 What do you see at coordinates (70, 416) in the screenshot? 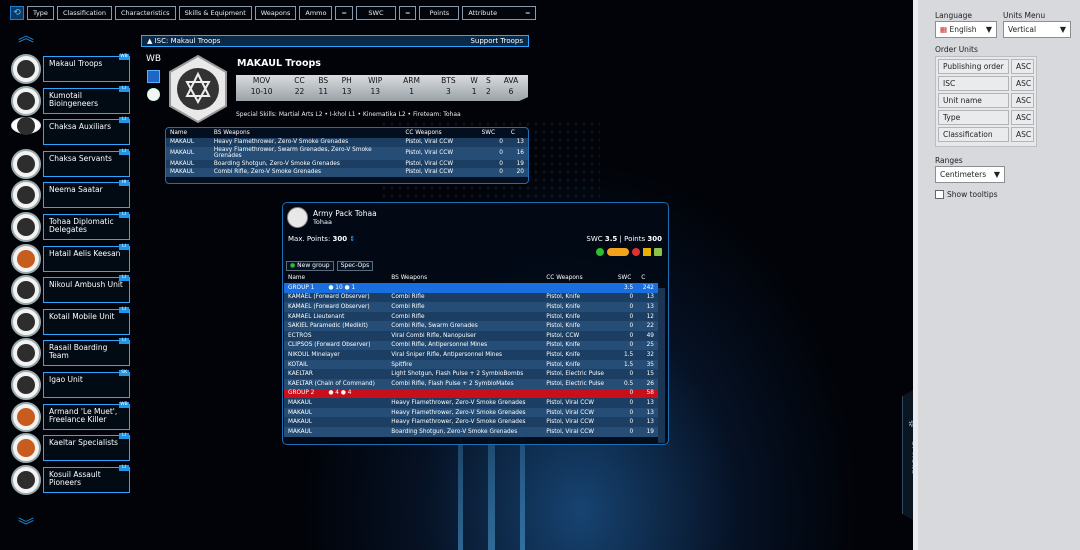
I see `unit-list-item: Armand 'Le Muet', Freelance Killer WB` at bounding box center [70, 416].